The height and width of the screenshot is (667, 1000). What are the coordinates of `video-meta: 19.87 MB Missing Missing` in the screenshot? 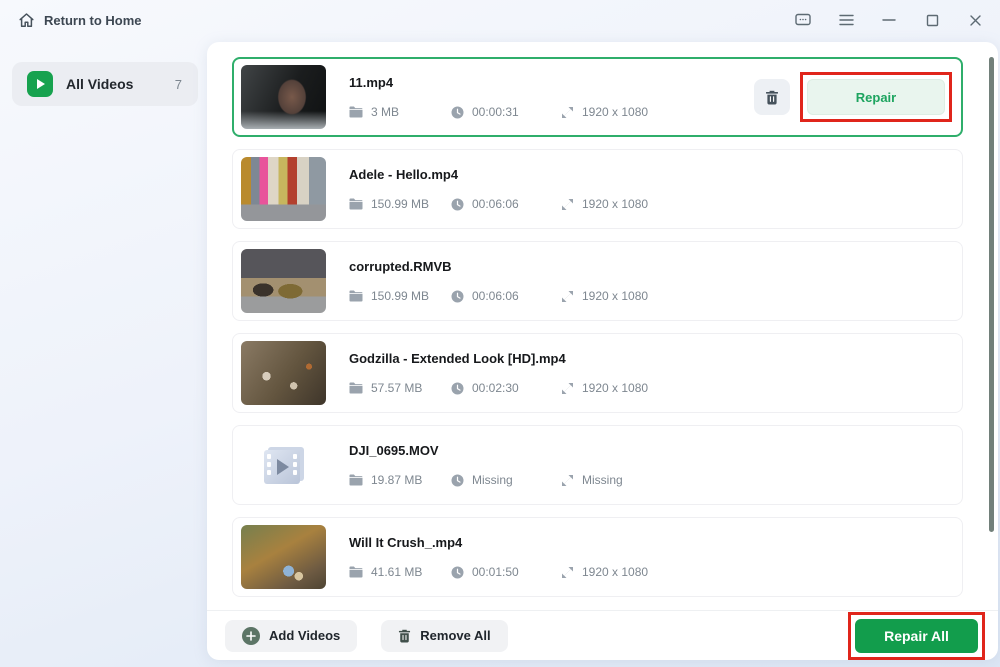 It's located at (650, 480).